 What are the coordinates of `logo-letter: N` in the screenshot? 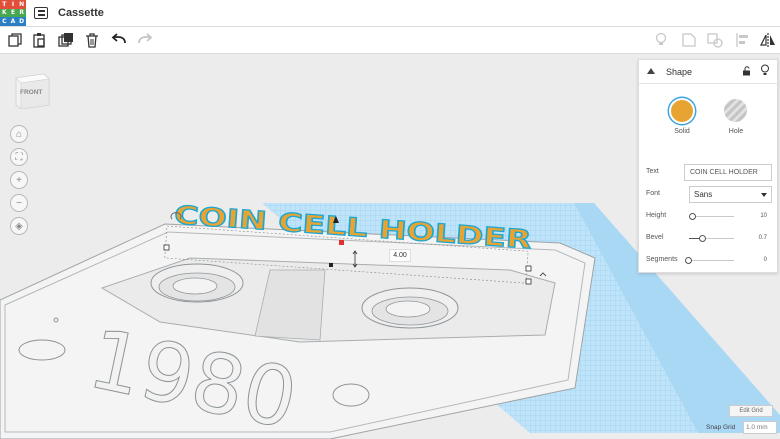 It's located at (21, 4).